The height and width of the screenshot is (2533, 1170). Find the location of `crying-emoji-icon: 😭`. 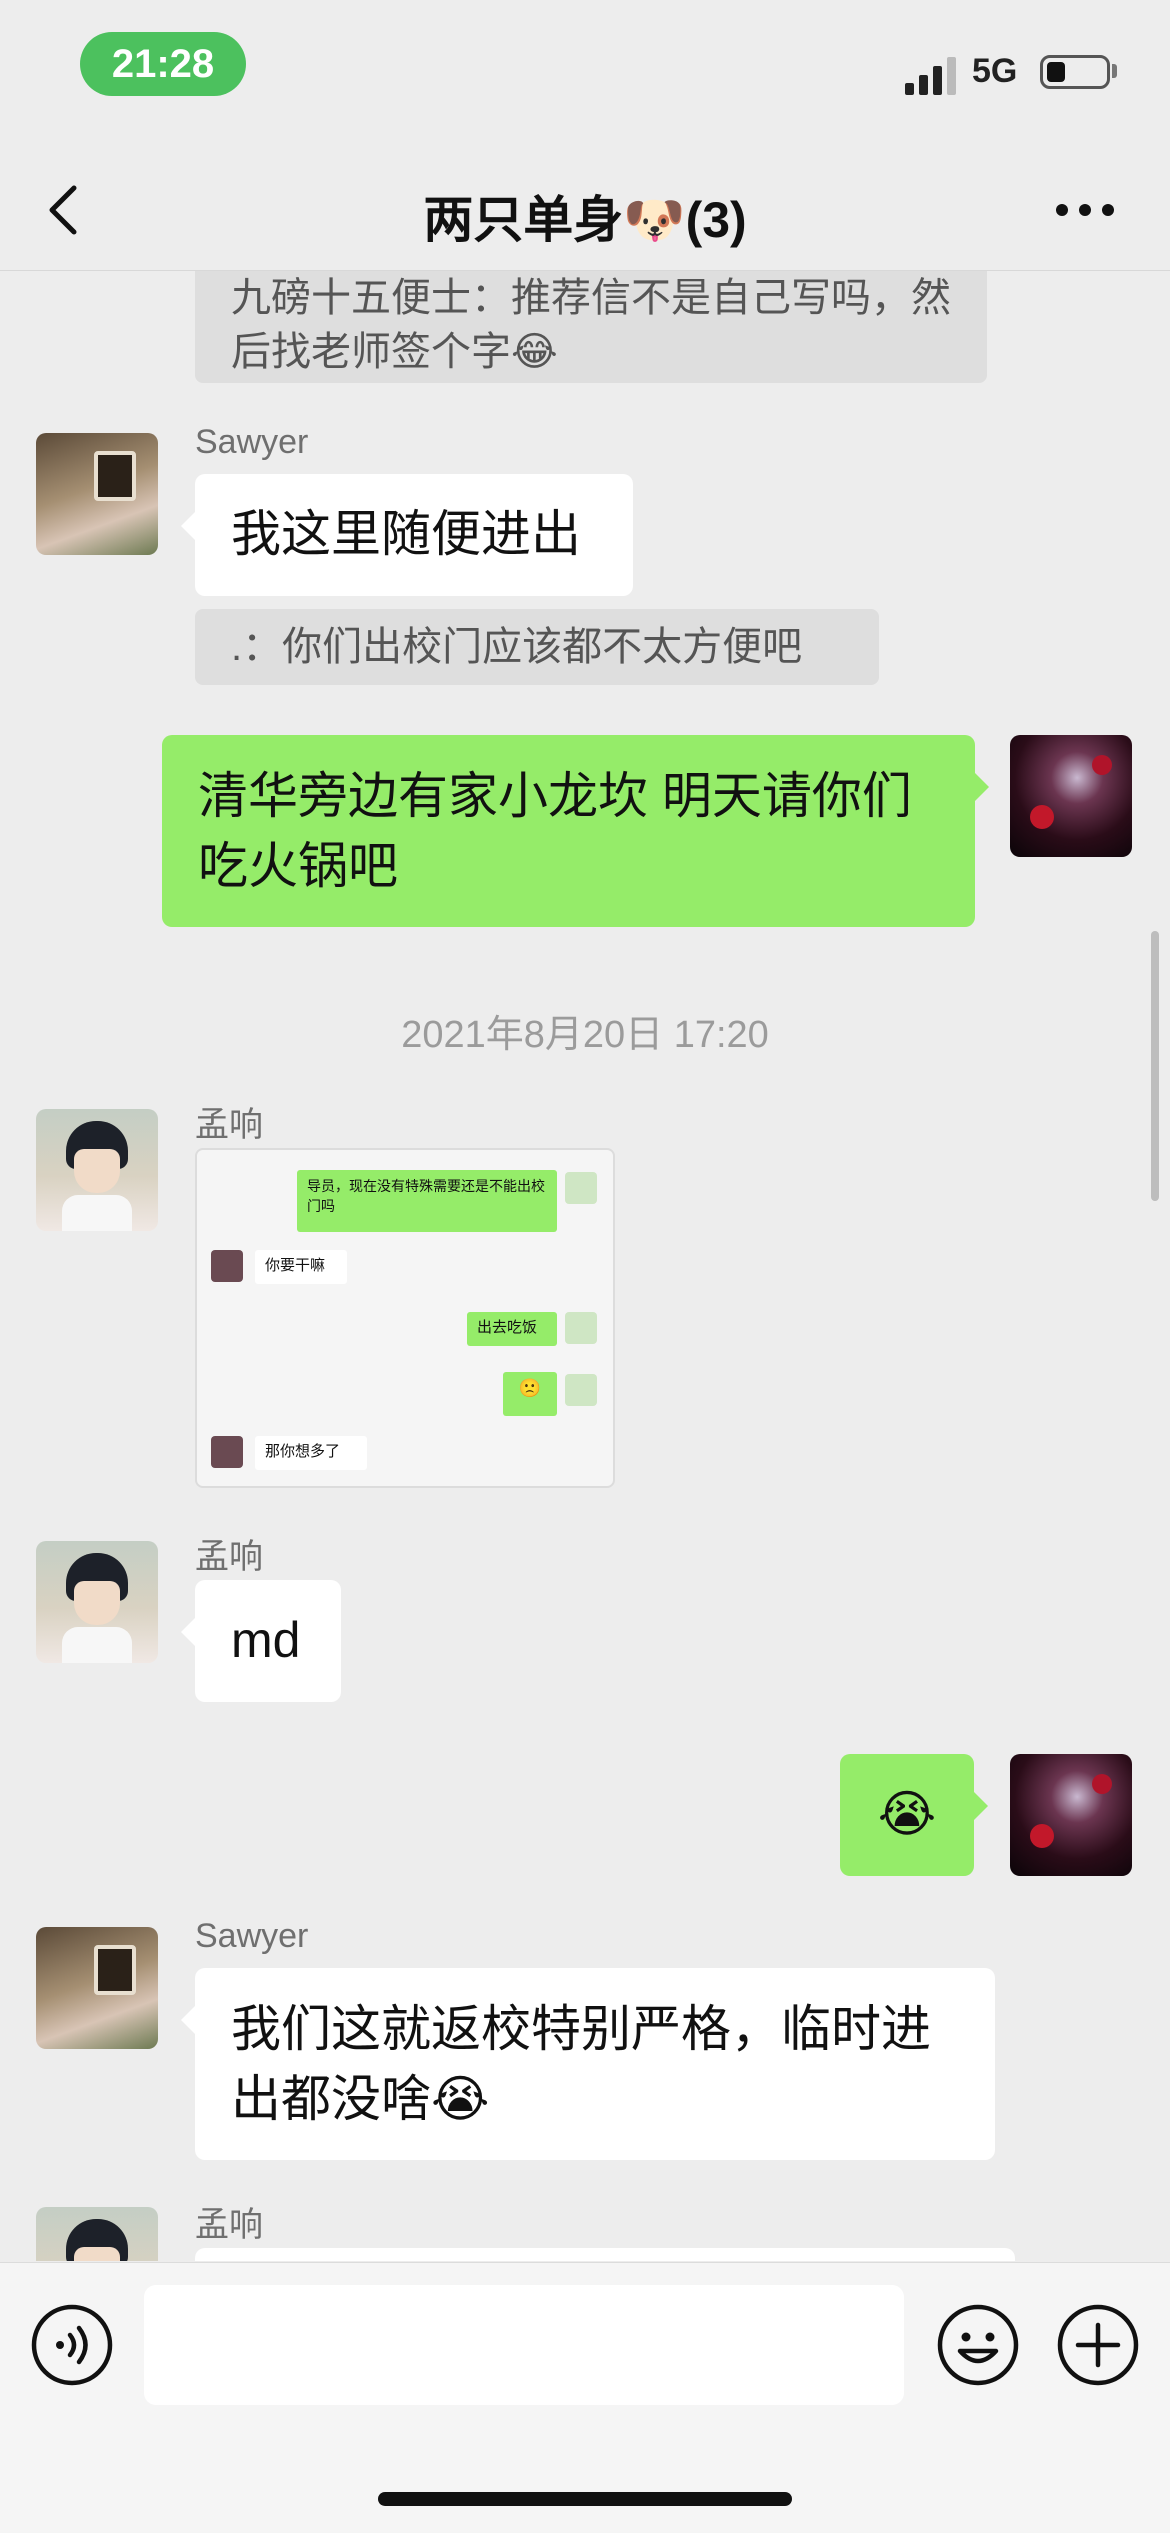

crying-emoji-icon: 😭 is located at coordinates (460, 2099).